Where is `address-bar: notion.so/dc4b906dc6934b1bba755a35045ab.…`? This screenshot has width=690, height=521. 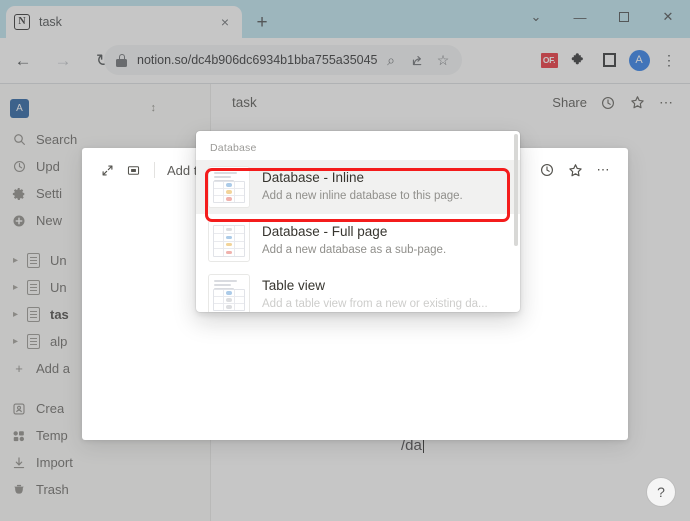
address-bar: notion.so/dc4b906dc6934b1bba755a35045ab.… is located at coordinates (283, 60).